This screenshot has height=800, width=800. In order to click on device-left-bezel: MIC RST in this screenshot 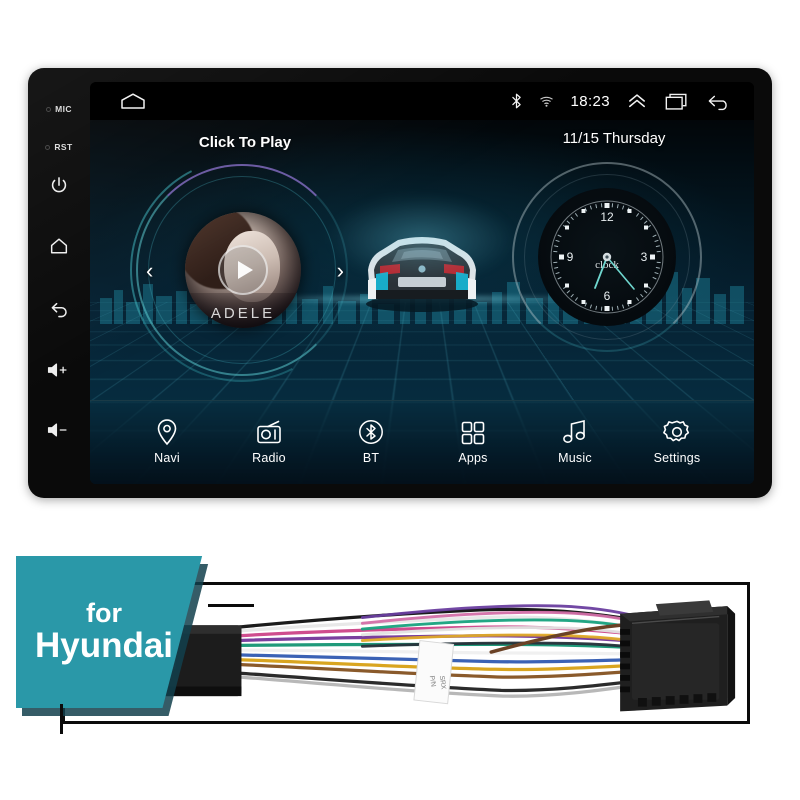, I will do `click(59, 283)`.